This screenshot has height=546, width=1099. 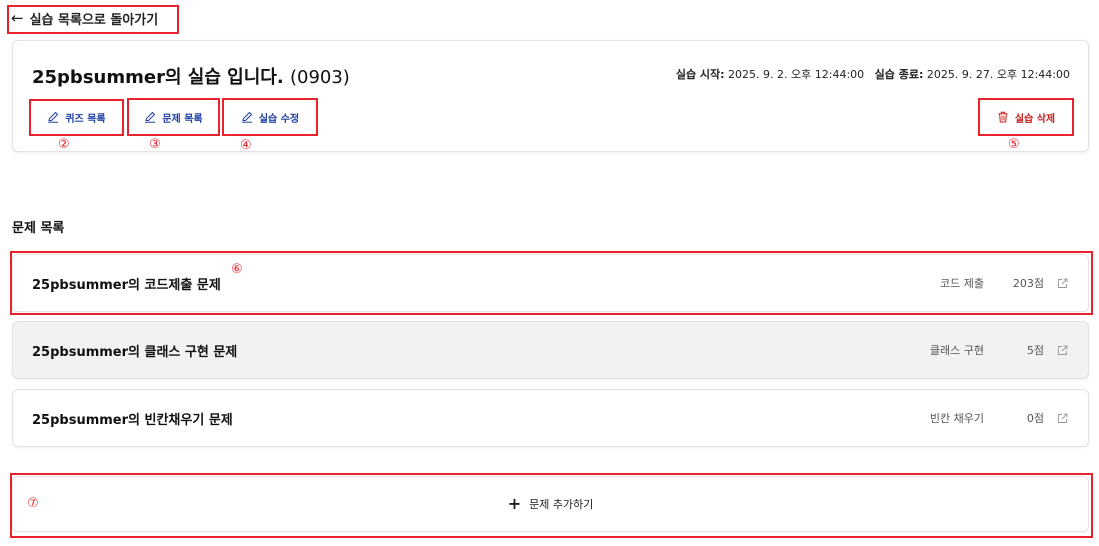 I want to click on annotation-number-5: ⑤, so click(x=1014, y=144).